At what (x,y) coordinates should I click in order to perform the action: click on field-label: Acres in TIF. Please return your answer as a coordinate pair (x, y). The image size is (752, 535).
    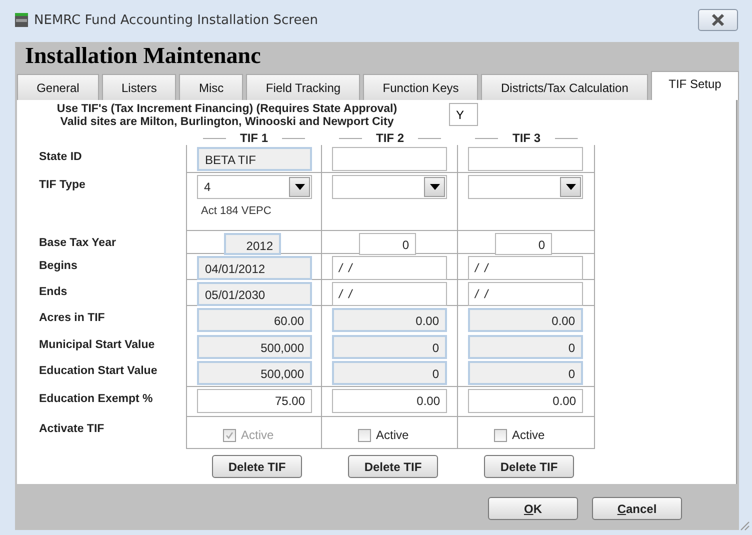
    Looking at the image, I should click on (72, 318).